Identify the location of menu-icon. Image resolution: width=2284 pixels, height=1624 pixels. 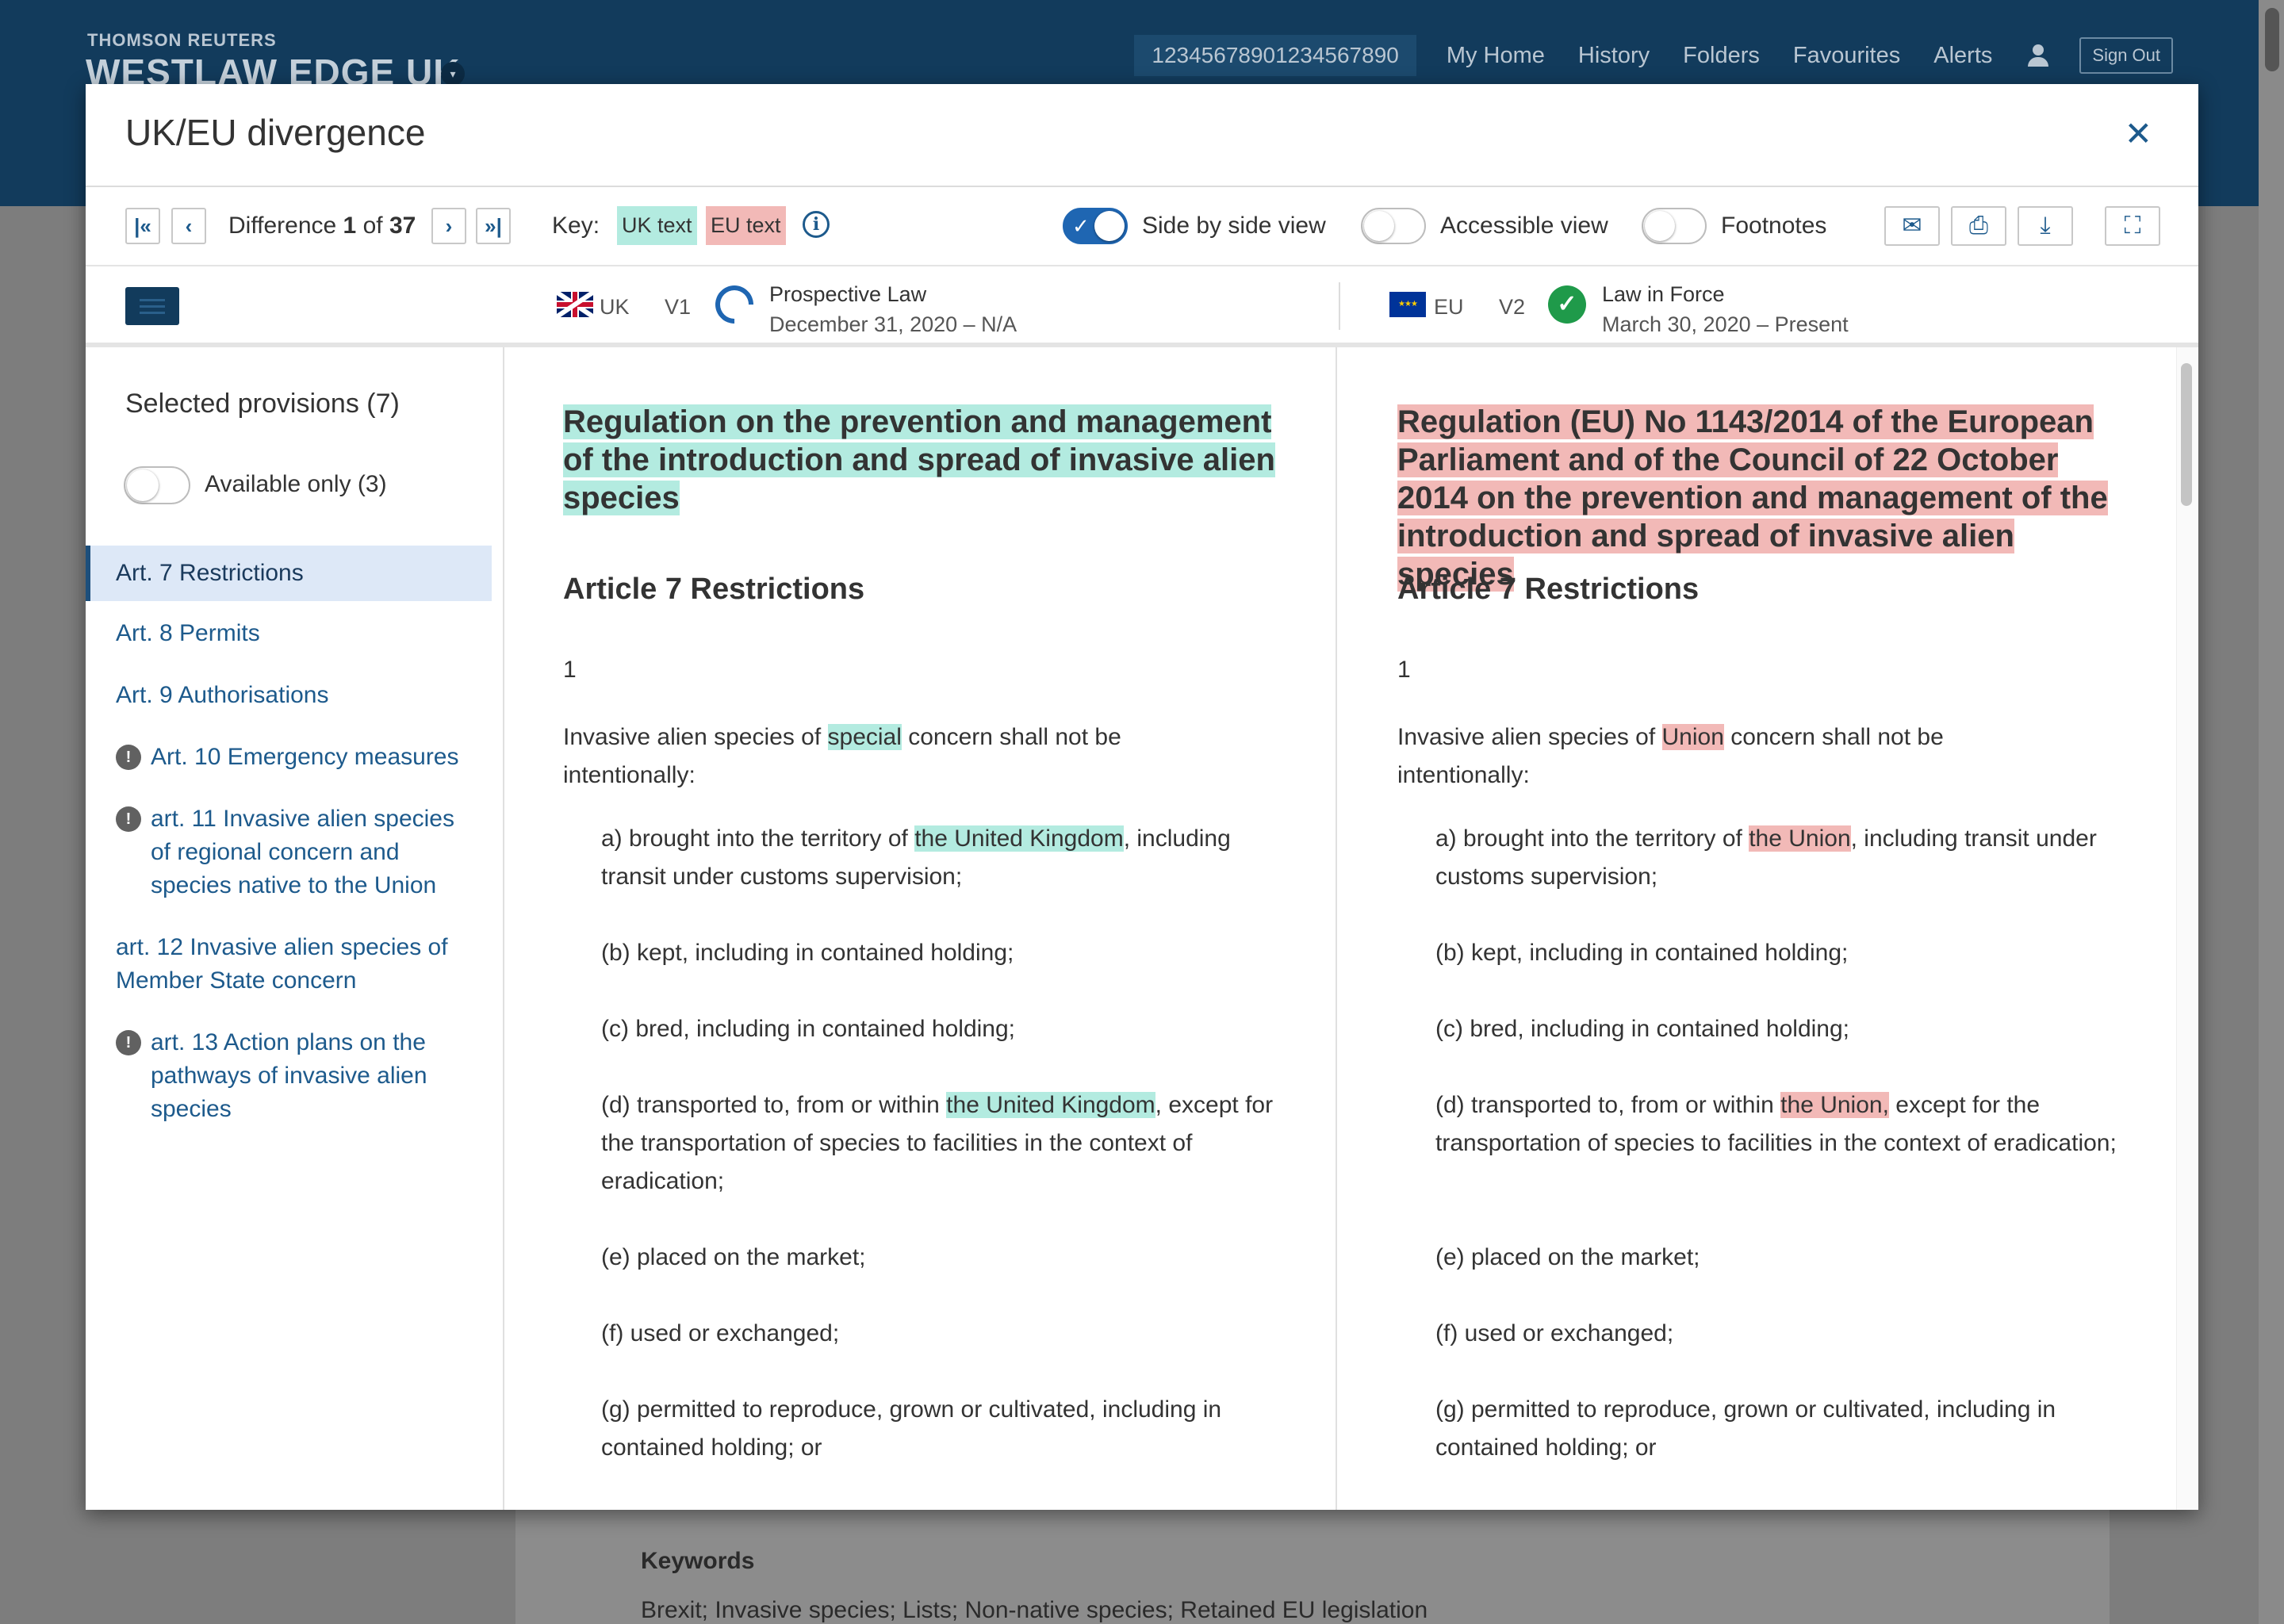
(152, 306).